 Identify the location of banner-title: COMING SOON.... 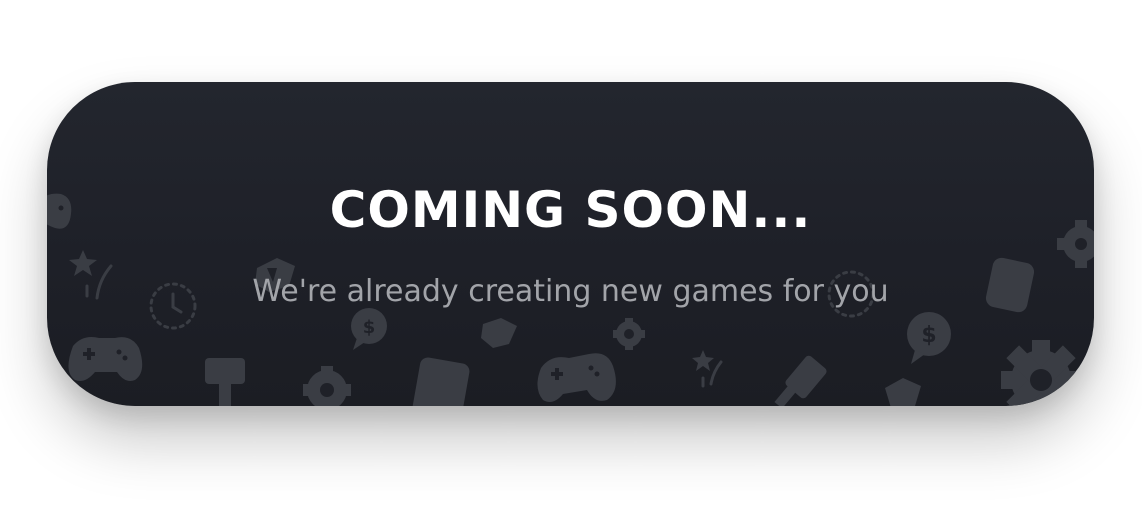
(570, 210).